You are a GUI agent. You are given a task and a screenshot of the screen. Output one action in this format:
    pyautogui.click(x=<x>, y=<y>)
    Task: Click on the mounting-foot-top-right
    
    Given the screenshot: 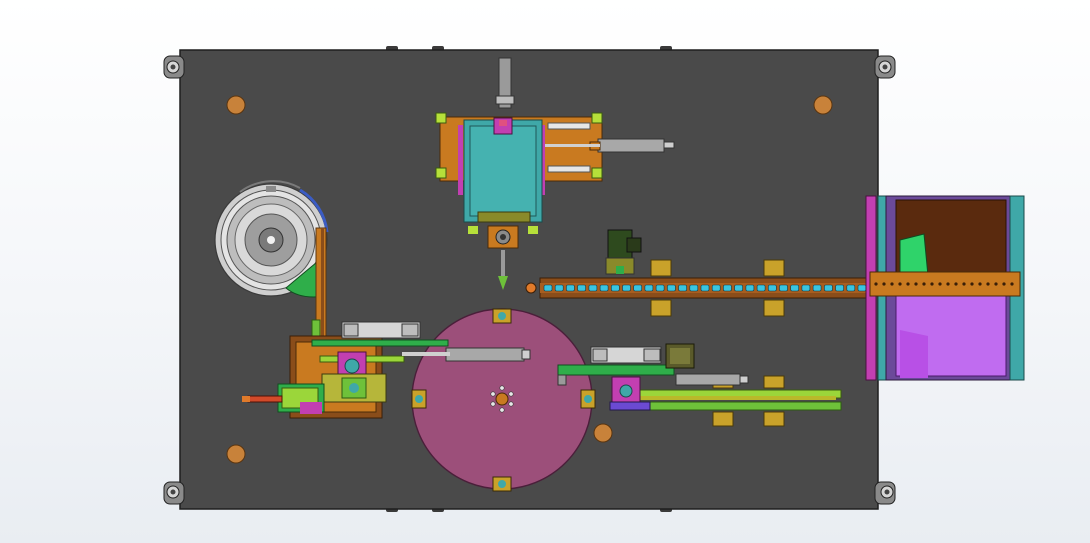 What is the action you would take?
    pyautogui.click(x=885, y=67)
    